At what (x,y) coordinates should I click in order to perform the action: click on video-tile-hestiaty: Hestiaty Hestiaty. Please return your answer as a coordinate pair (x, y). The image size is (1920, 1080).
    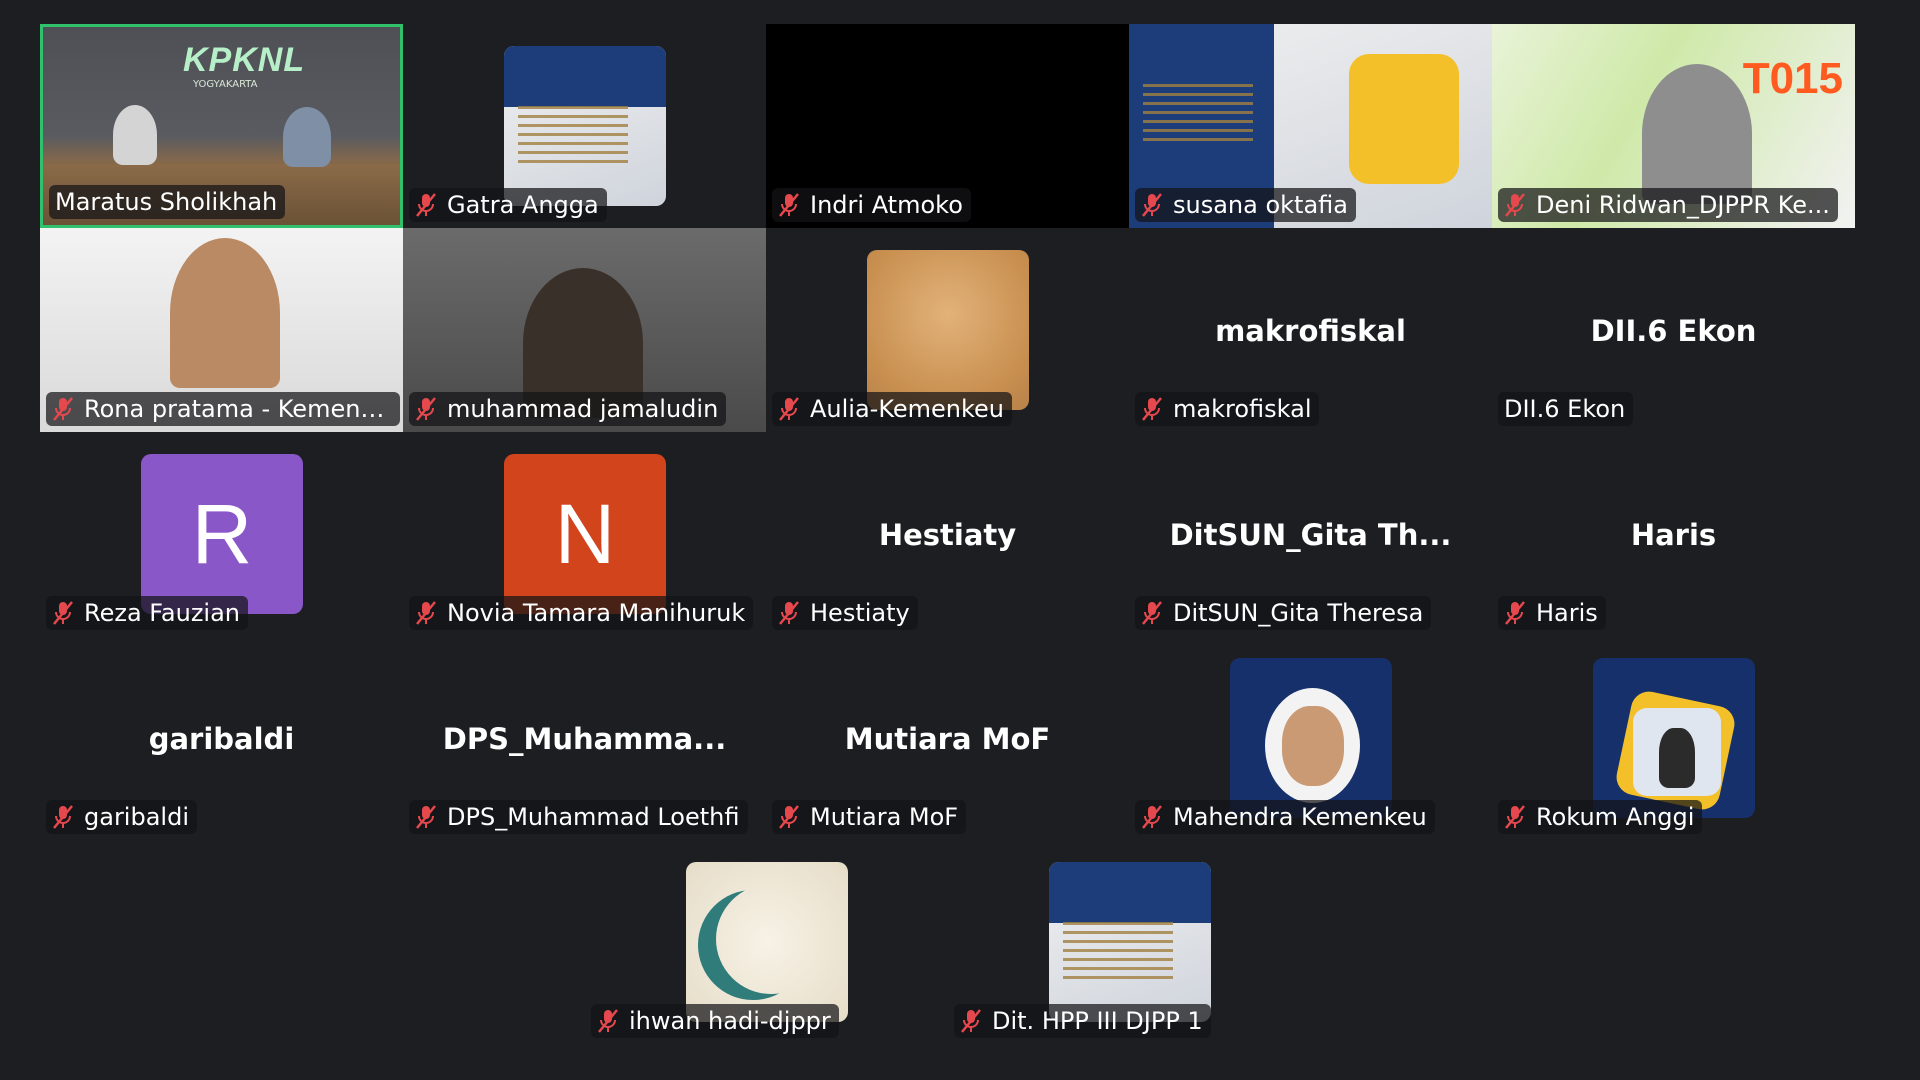
    Looking at the image, I should click on (947, 534).